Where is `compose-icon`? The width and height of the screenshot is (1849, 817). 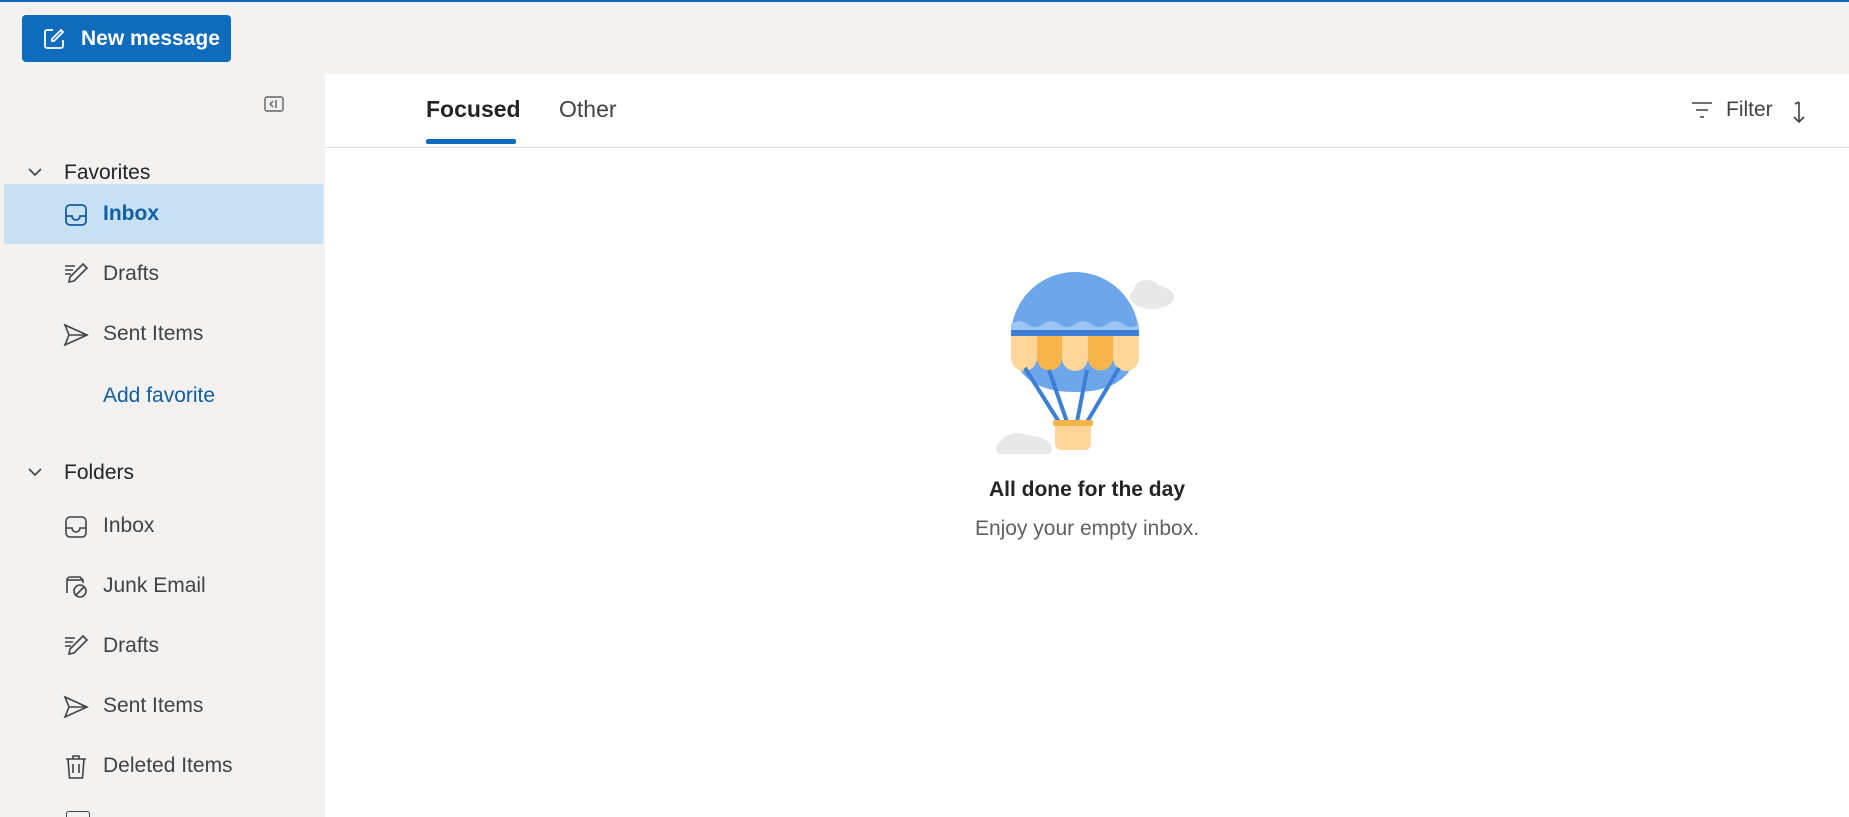
compose-icon is located at coordinates (54, 38).